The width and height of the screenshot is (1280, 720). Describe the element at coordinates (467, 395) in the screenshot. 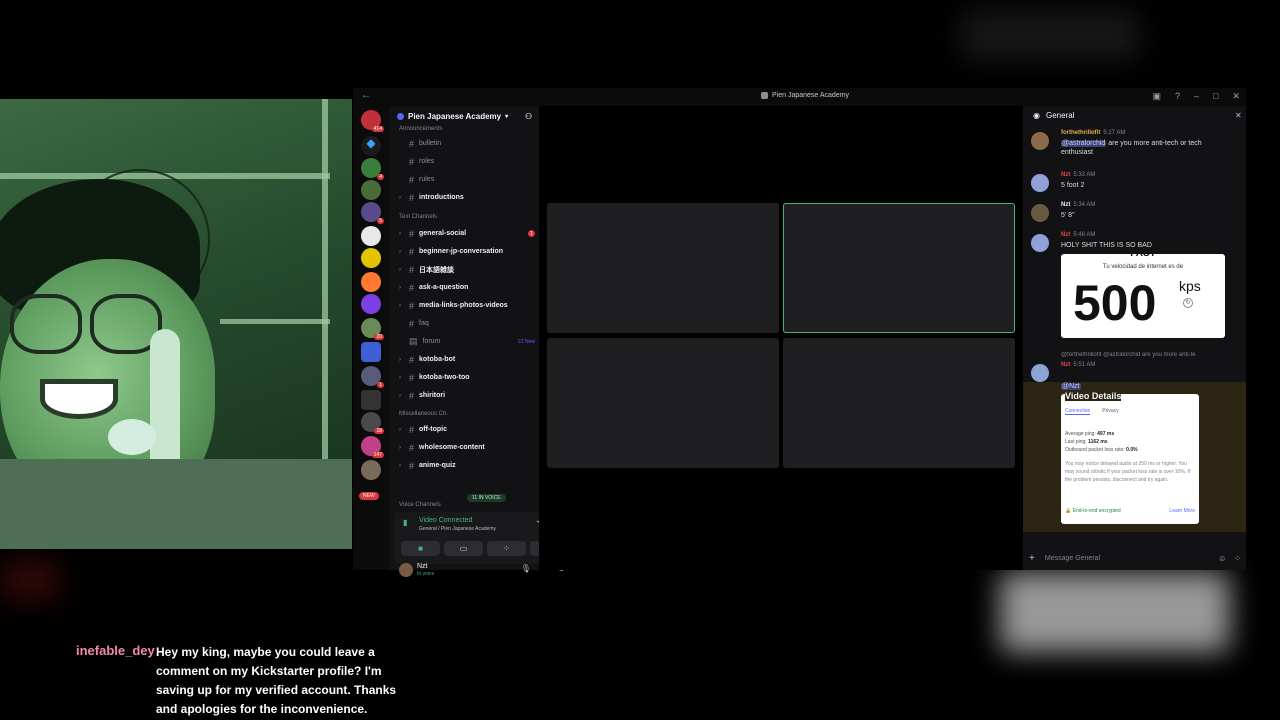

I see `channel-shiritori: › # shiritori` at that location.